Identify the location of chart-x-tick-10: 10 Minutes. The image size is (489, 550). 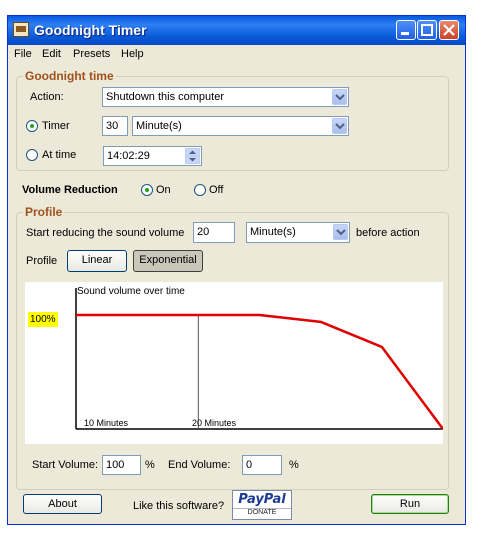
(106, 423).